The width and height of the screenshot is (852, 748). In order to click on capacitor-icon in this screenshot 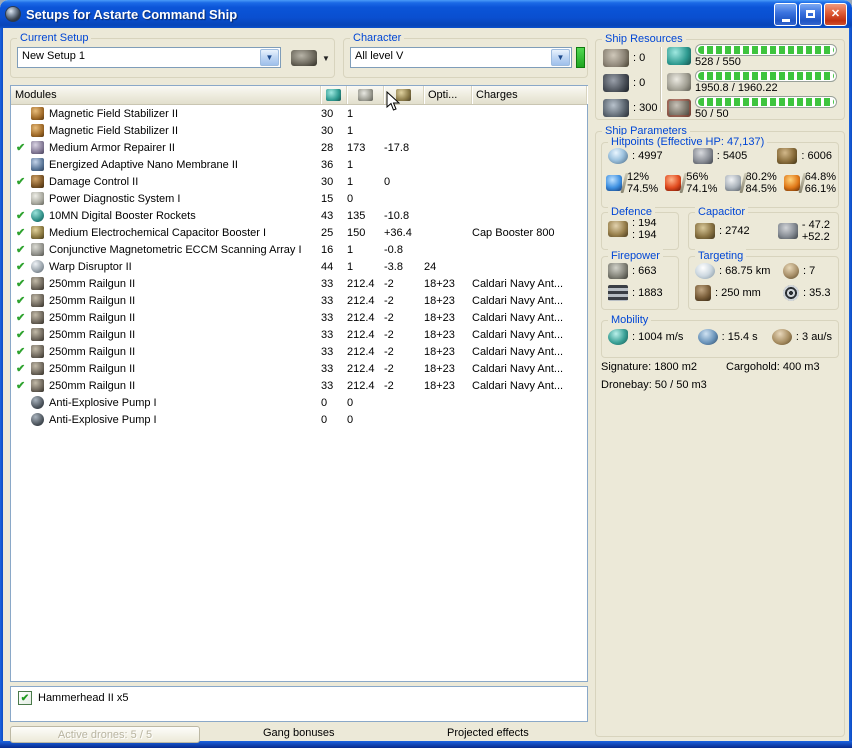, I will do `click(403, 95)`.